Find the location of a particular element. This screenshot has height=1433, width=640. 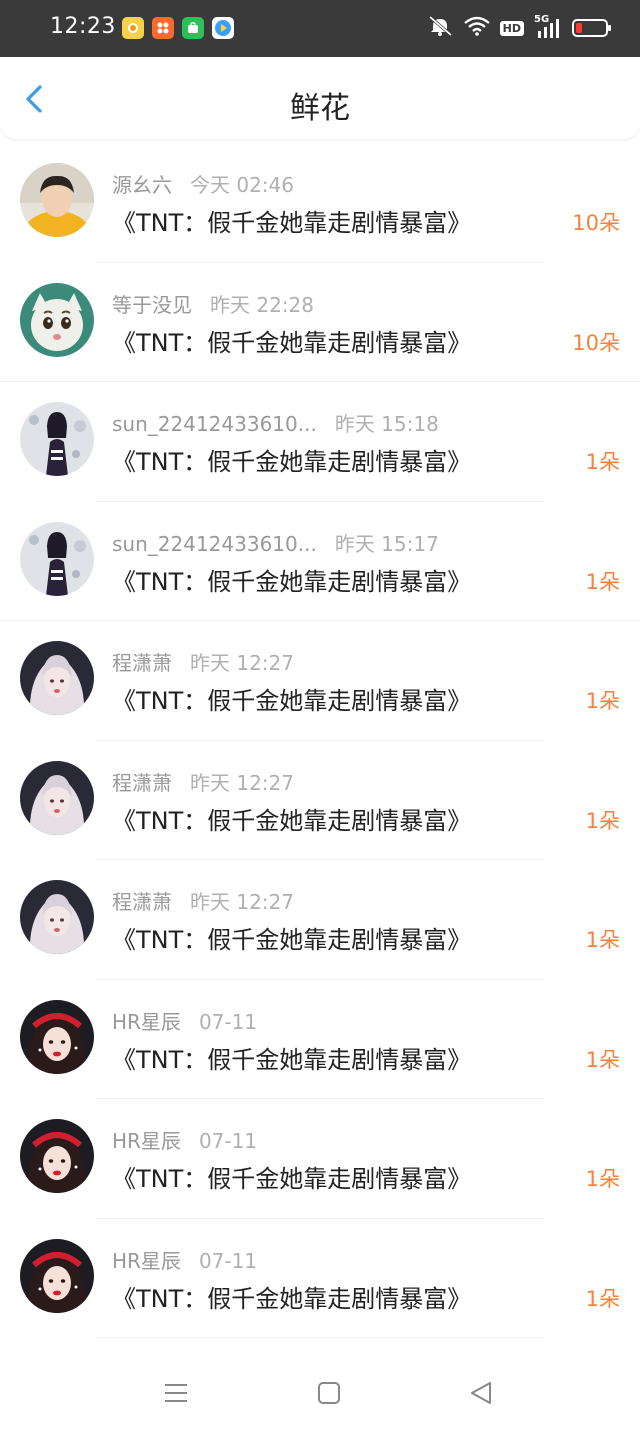

signal-icon: 5G is located at coordinates (548, 26).